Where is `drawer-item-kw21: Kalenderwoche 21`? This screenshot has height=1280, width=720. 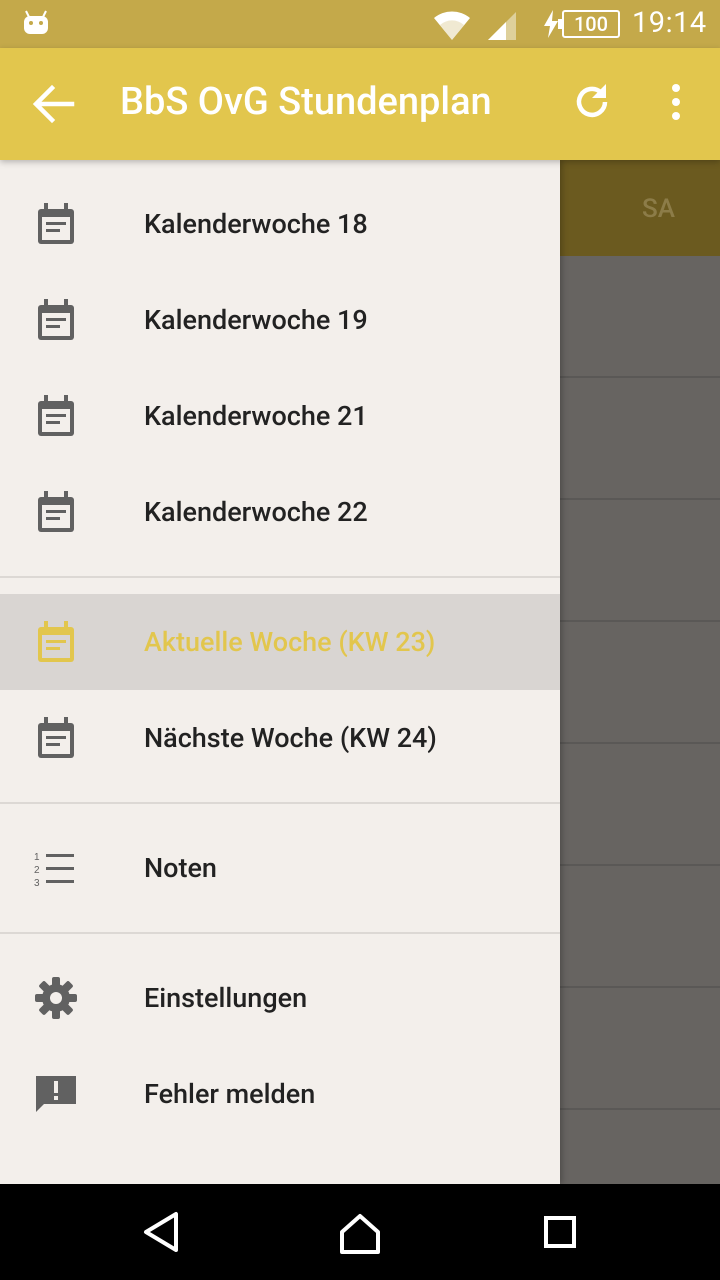 drawer-item-kw21: Kalenderwoche 21 is located at coordinates (280, 416).